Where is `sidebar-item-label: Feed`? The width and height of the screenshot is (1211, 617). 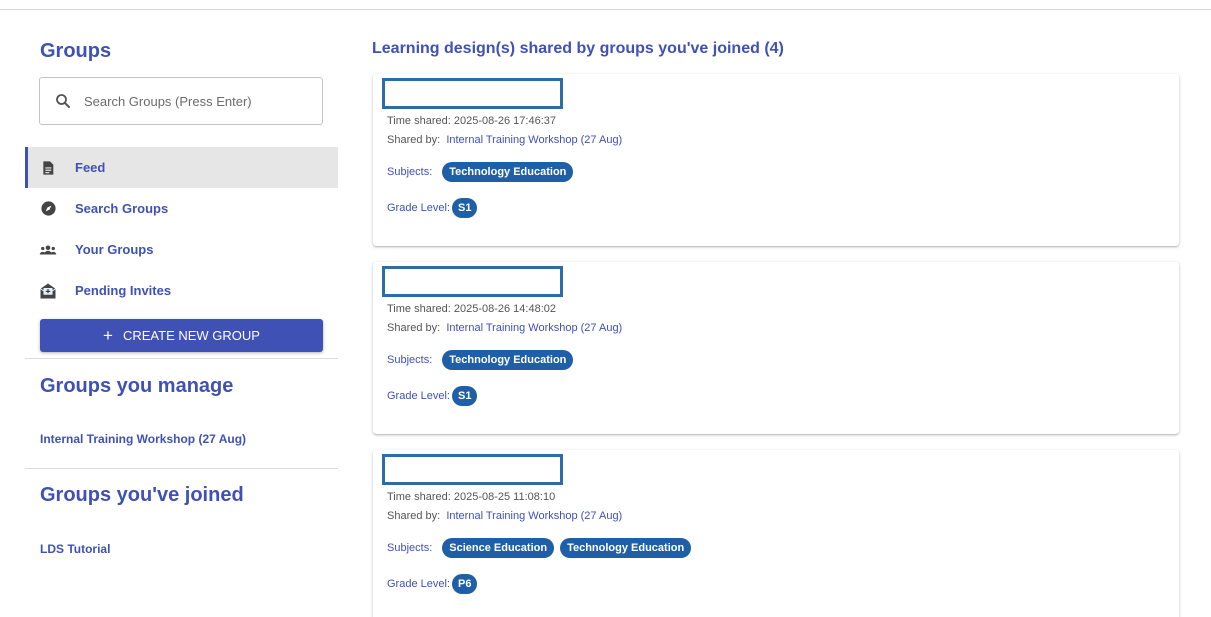
sidebar-item-label: Feed is located at coordinates (90, 167).